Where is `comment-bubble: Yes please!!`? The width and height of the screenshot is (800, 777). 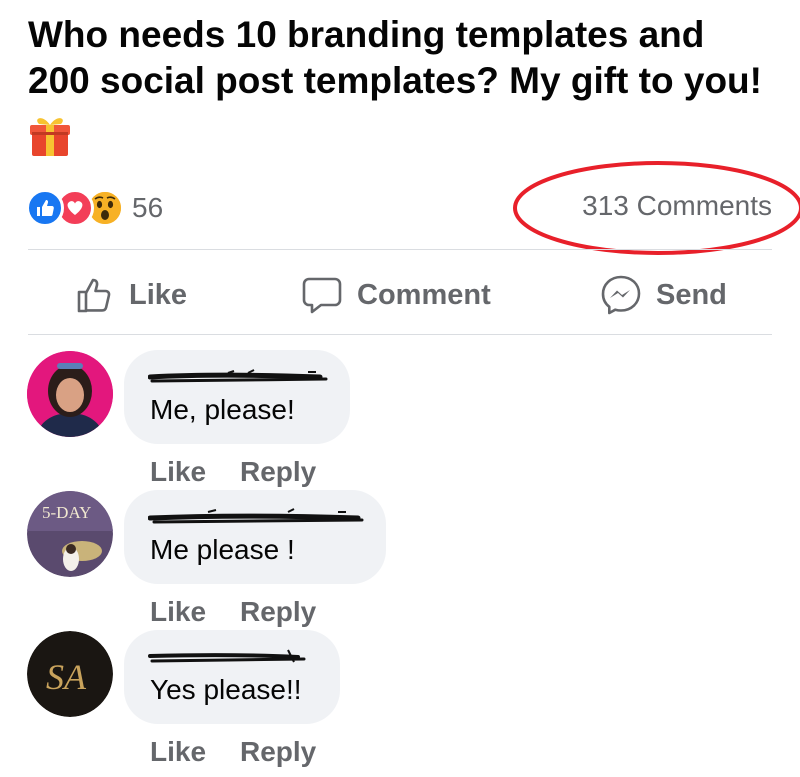
comment-bubble: Yes please!! is located at coordinates (232, 677).